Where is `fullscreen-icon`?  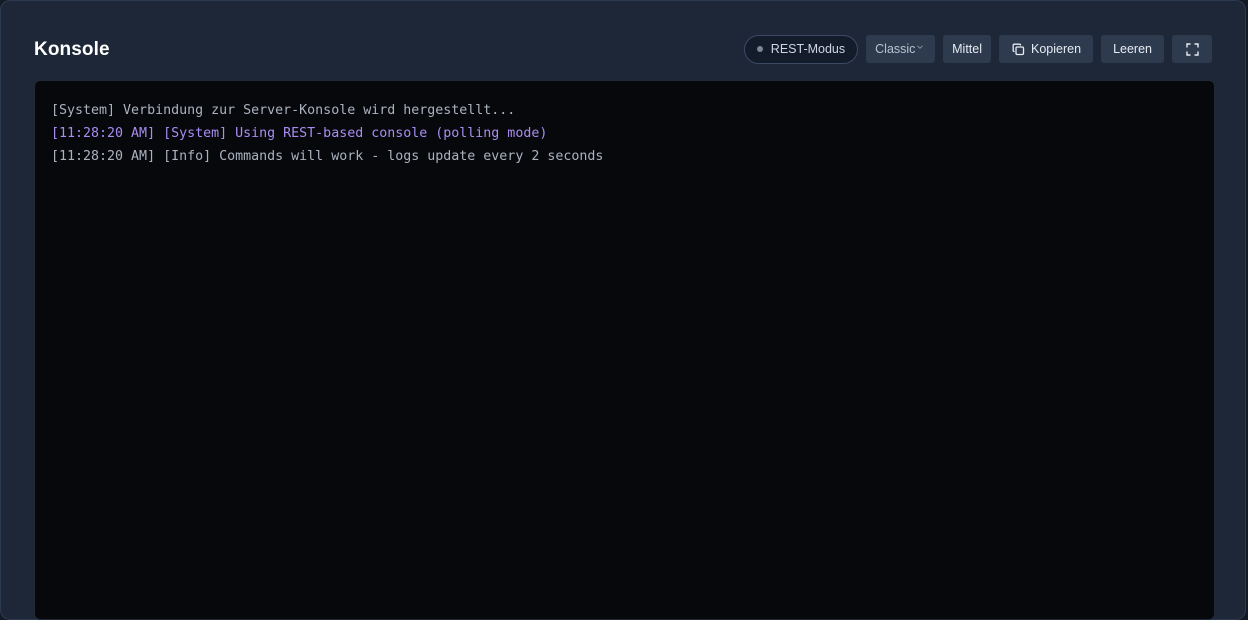
fullscreen-icon is located at coordinates (1192, 49).